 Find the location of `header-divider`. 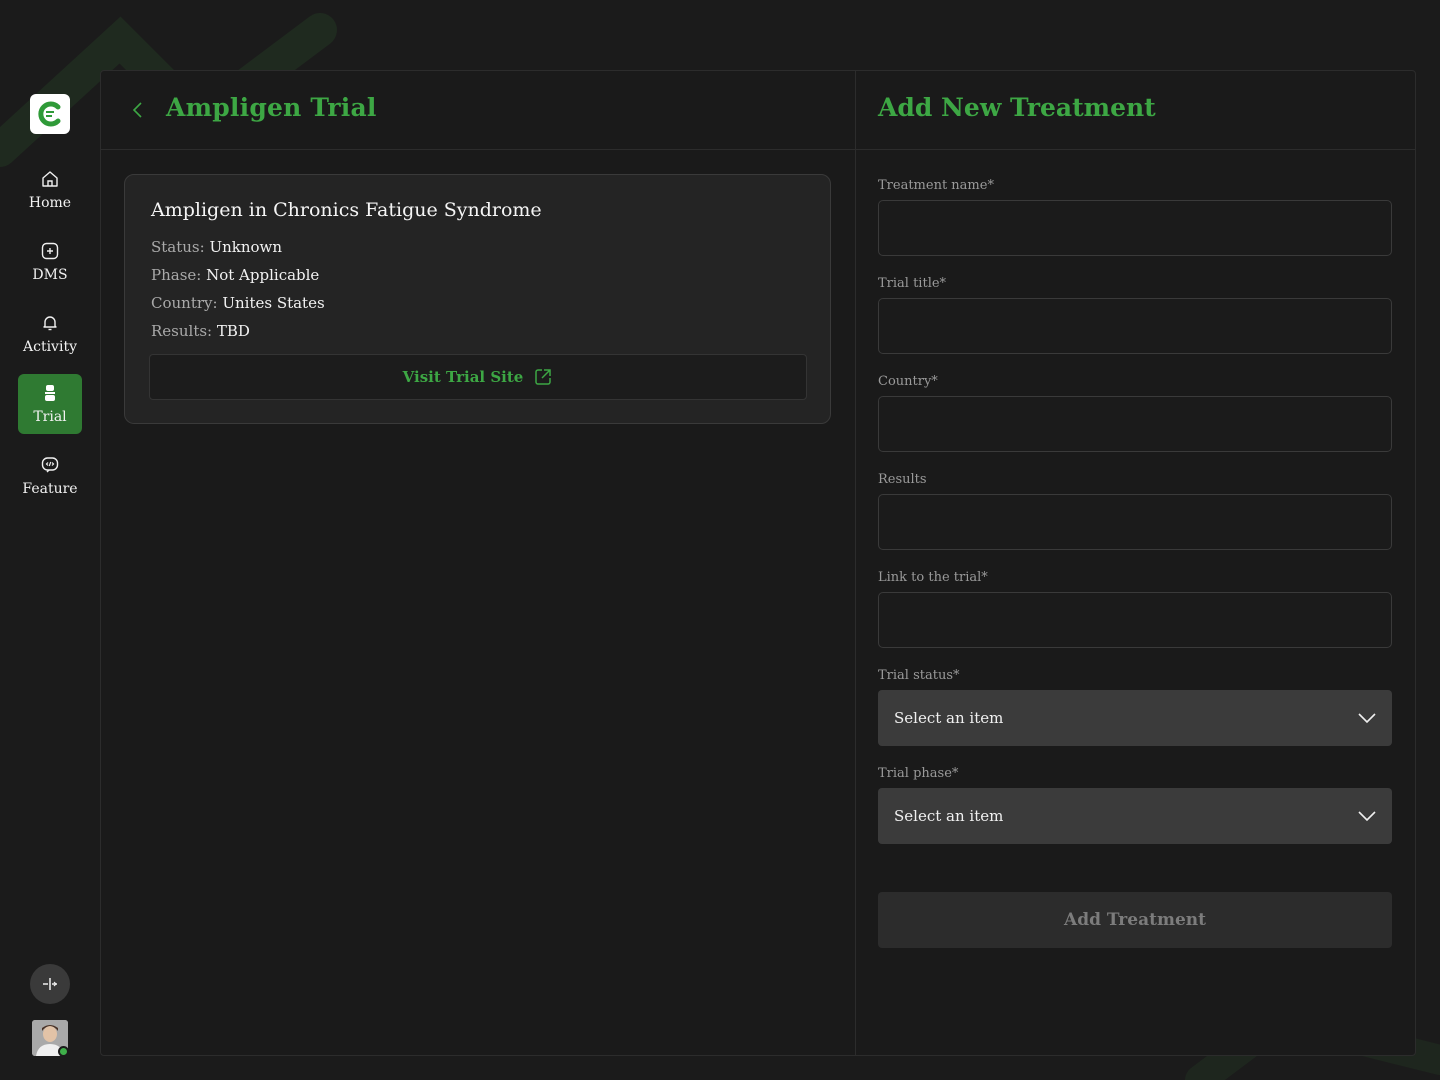

header-divider is located at coordinates (758, 149).